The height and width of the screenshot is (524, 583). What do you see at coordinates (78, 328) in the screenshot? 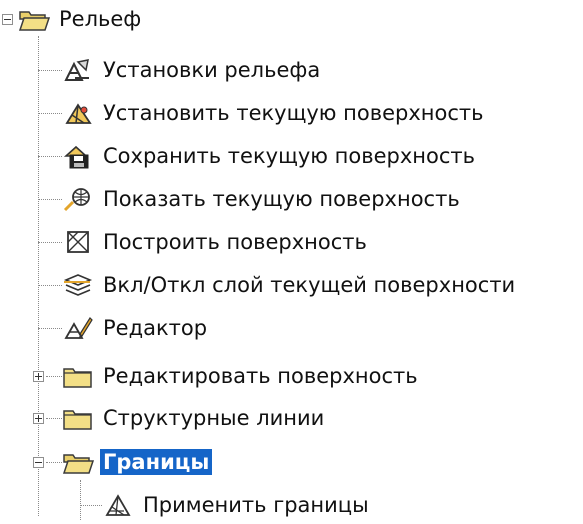
I see `editor-icon` at bounding box center [78, 328].